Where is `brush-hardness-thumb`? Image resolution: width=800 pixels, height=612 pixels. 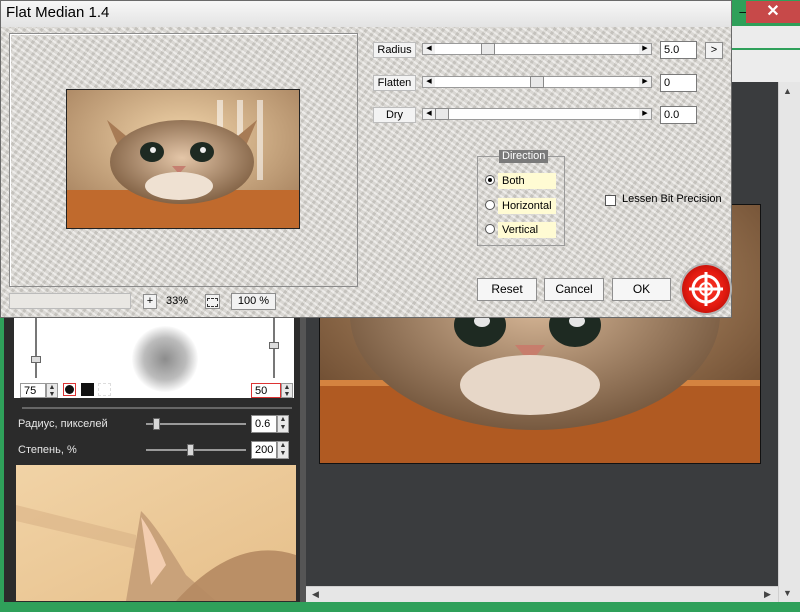
brush-hardness-thumb is located at coordinates (36, 359).